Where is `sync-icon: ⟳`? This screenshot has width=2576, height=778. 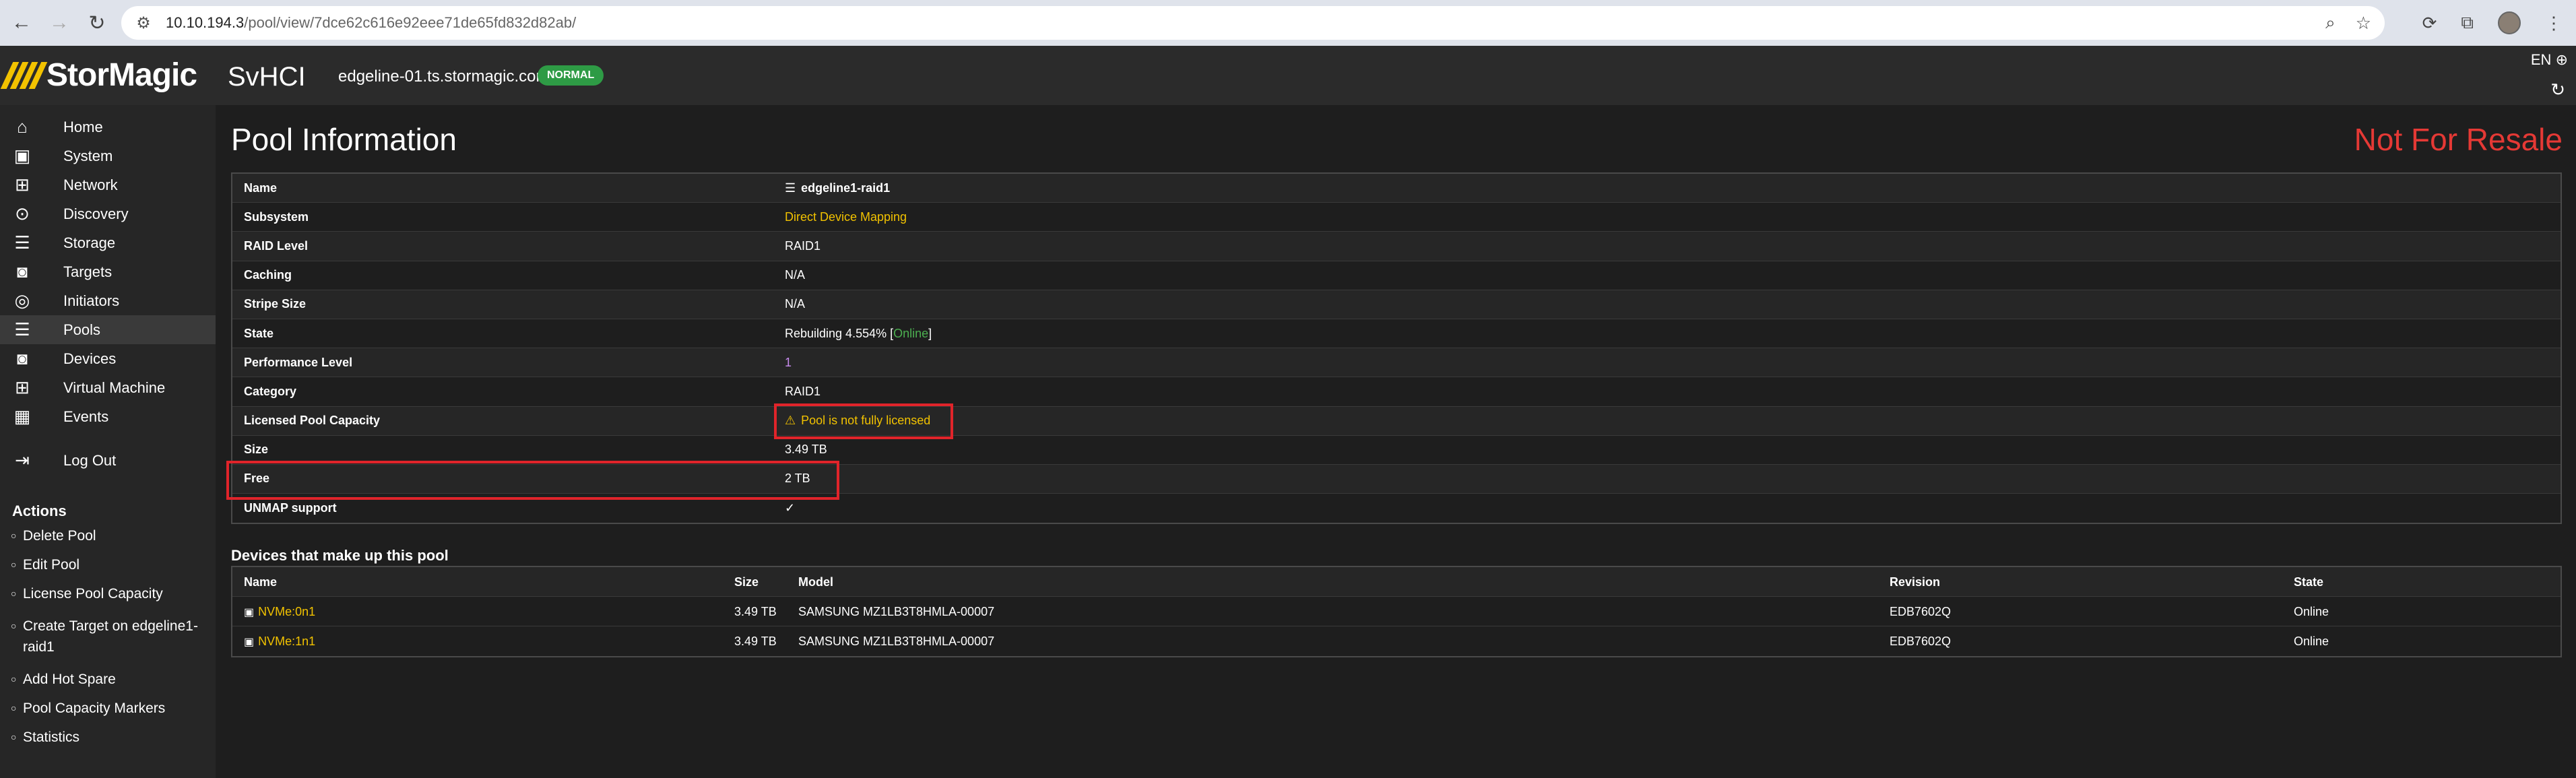 sync-icon: ⟳ is located at coordinates (2430, 24).